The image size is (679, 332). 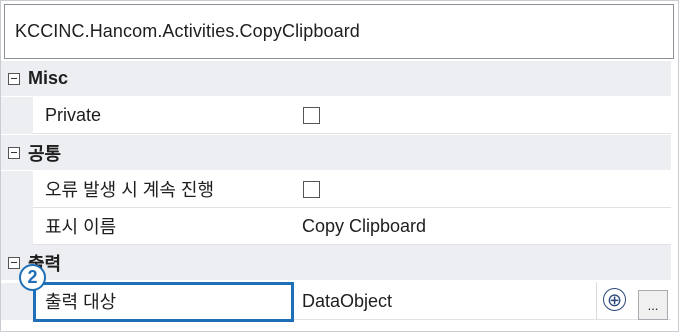 I want to click on property-name: Private, so click(x=162, y=115).